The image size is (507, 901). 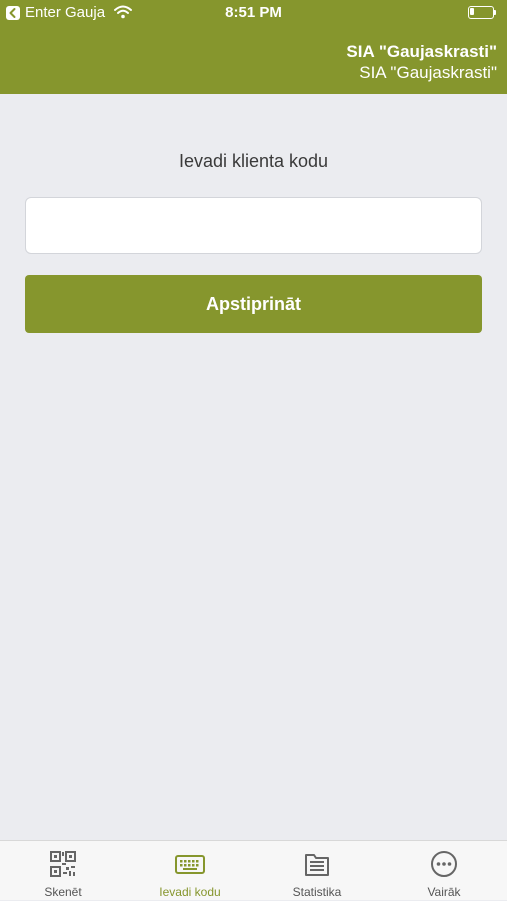 I want to click on company-name: SIA "Gaujaskrasti", so click(x=421, y=51).